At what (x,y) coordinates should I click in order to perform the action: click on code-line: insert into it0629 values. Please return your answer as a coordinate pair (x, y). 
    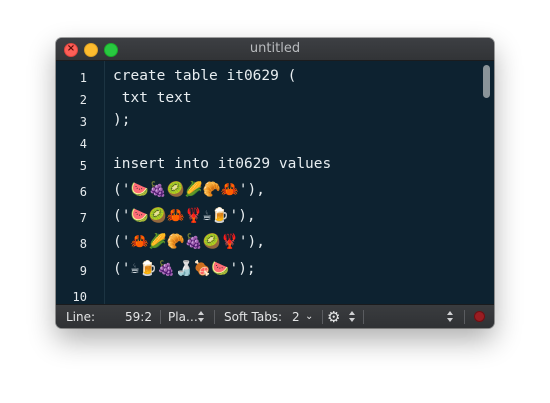
    Looking at the image, I should click on (222, 164).